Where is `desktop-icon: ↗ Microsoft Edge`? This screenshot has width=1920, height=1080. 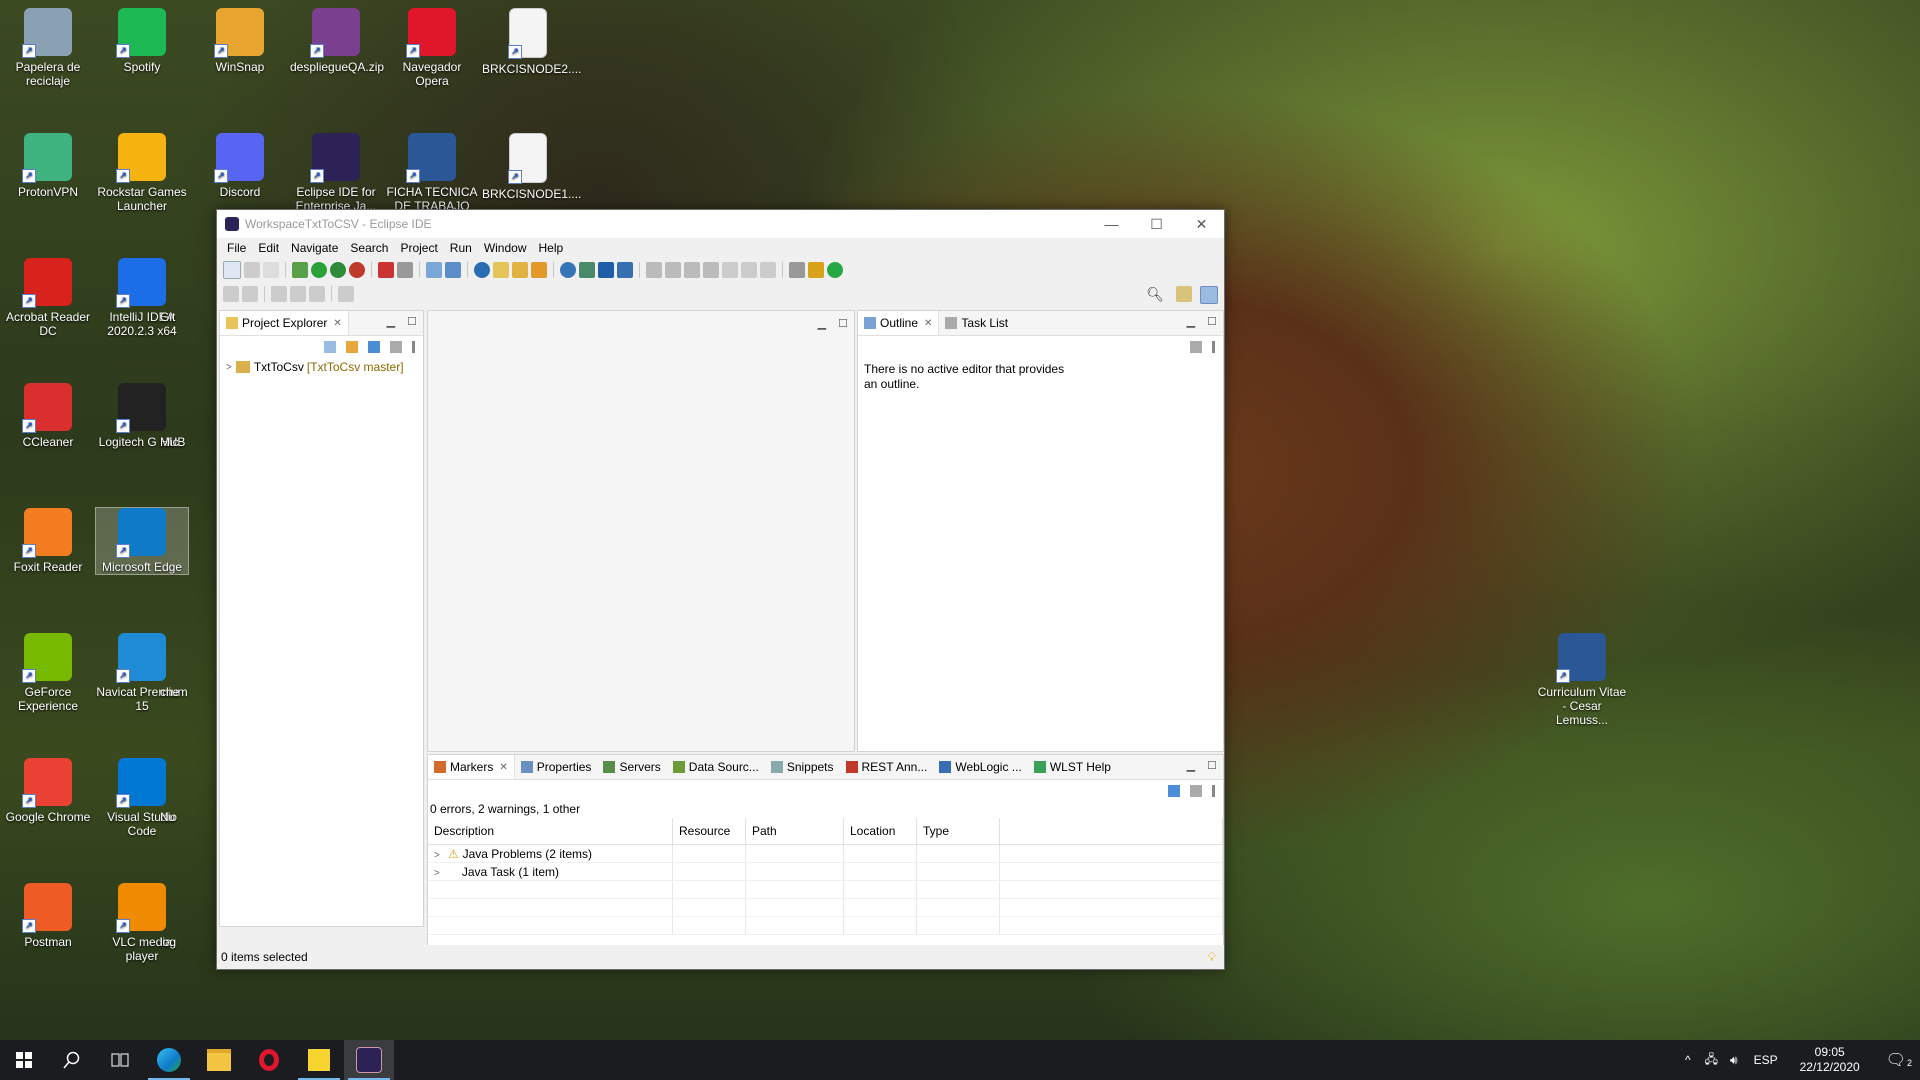 desktop-icon: ↗ Microsoft Edge is located at coordinates (142, 541).